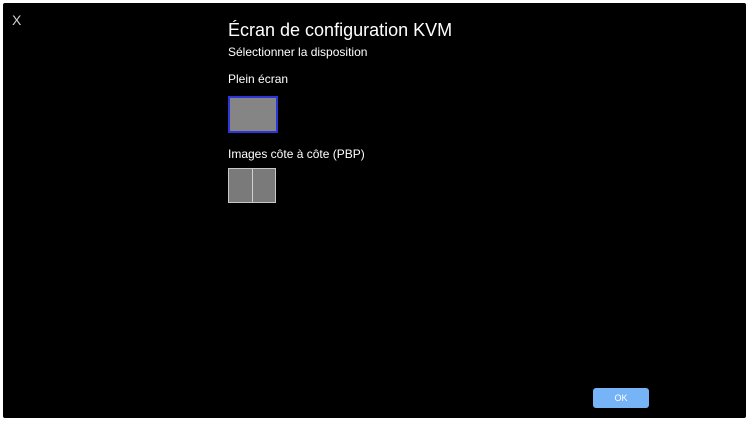  Describe the element at coordinates (296, 154) in the screenshot. I see `option-label-pbp: Images côte à côte (PBP)` at that location.